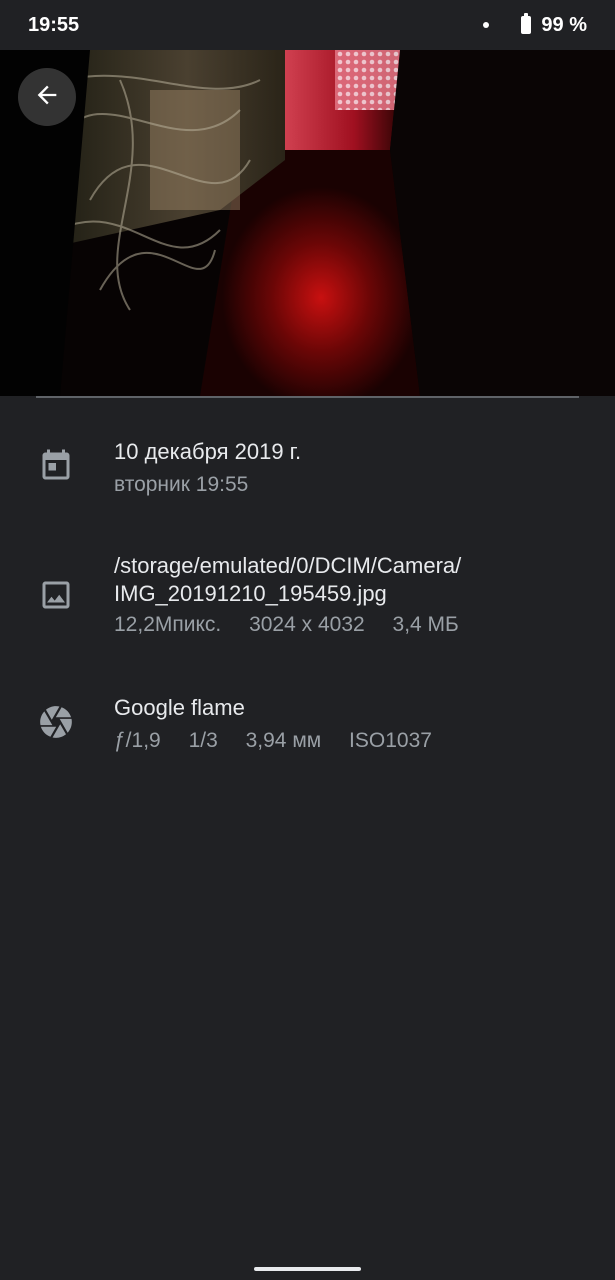 This screenshot has width=615, height=1280. I want to click on status-icons: 99 %, so click(535, 25).